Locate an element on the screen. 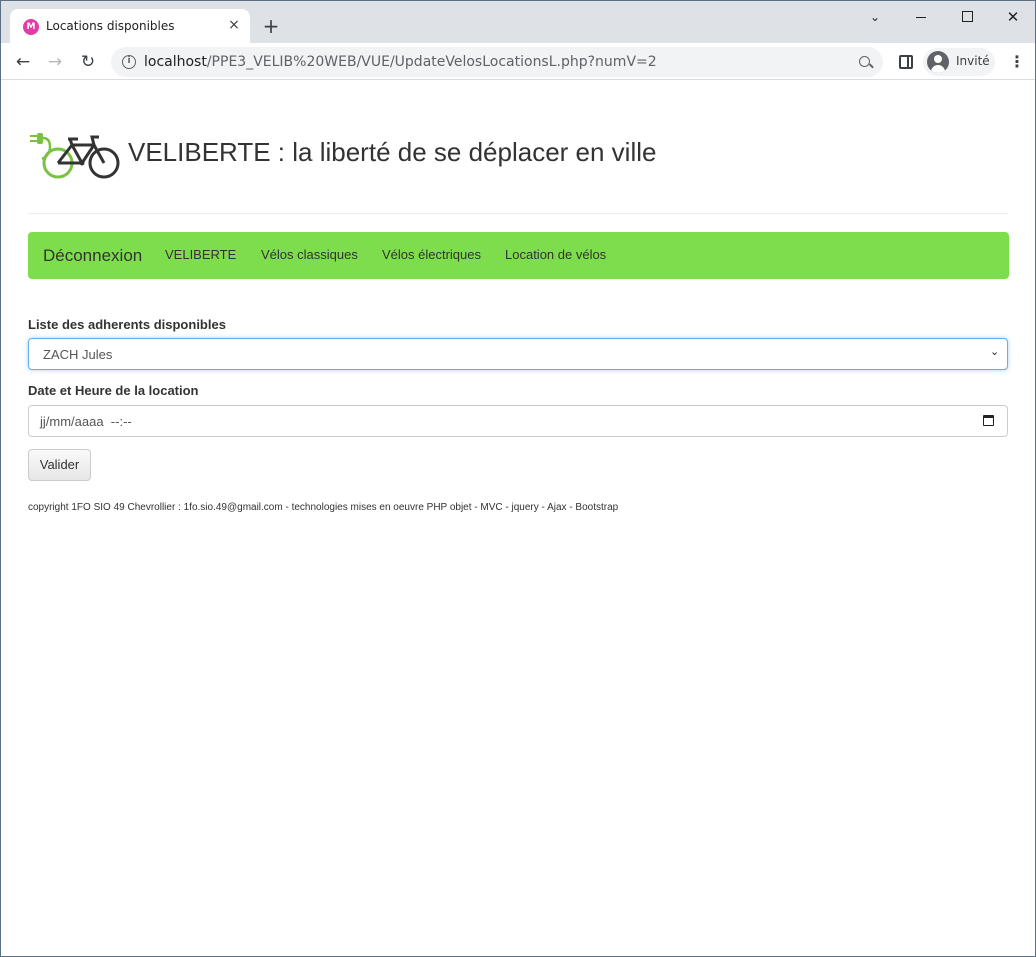 The image size is (1036, 957). date-label: Date et Heure de la location is located at coordinates (113, 390).